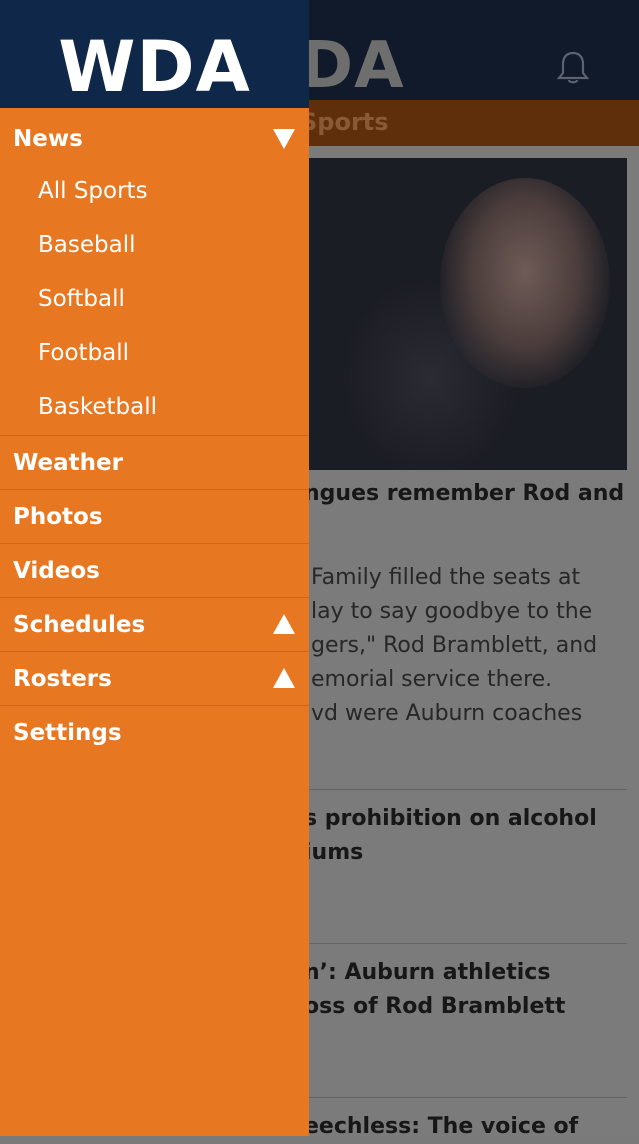 The width and height of the screenshot is (639, 1144). Describe the element at coordinates (154, 67) in the screenshot. I see `drawer-logo: WDA` at that location.